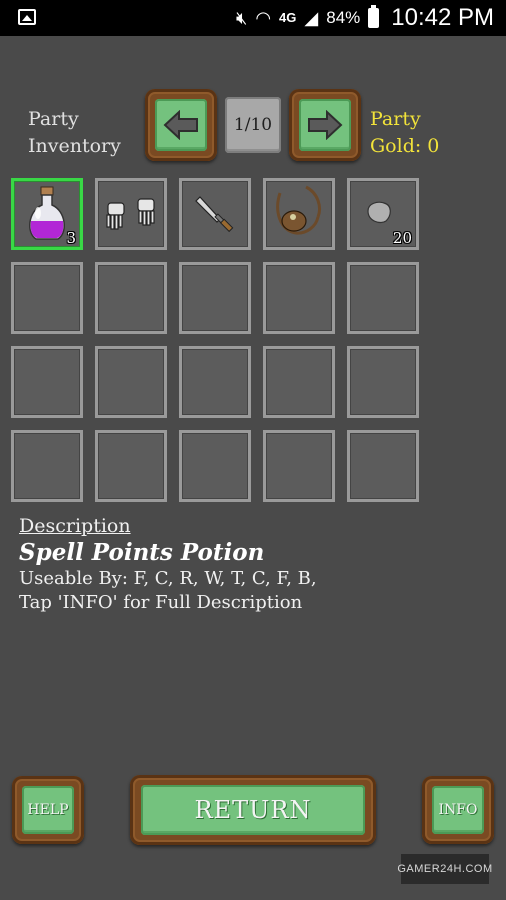  I want to click on help-button-label: HELP, so click(48, 810).